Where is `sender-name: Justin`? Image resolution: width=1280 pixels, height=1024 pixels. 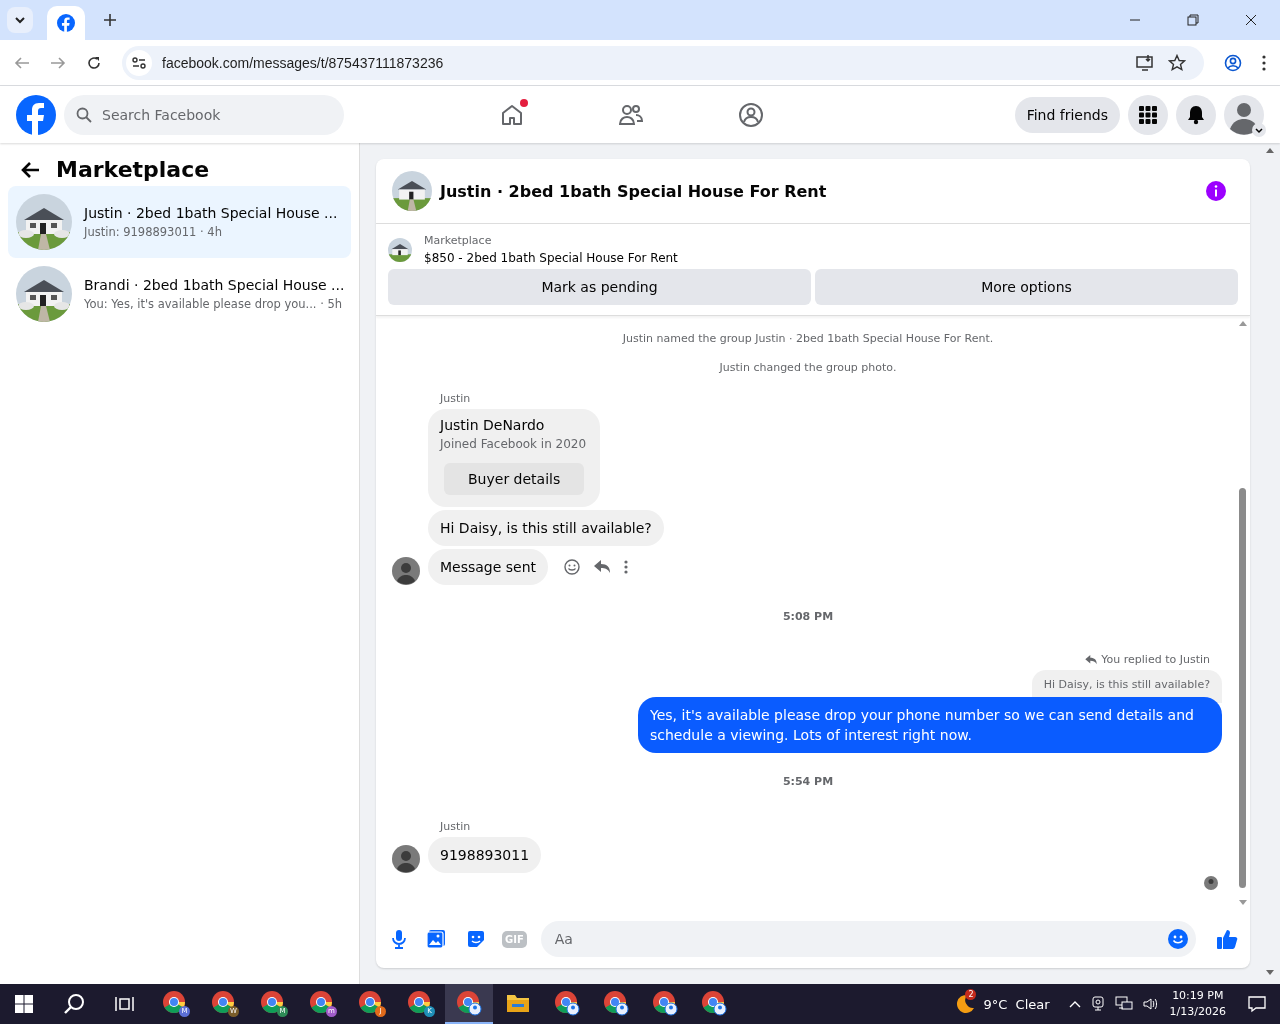
sender-name: Justin is located at coordinates (456, 826).